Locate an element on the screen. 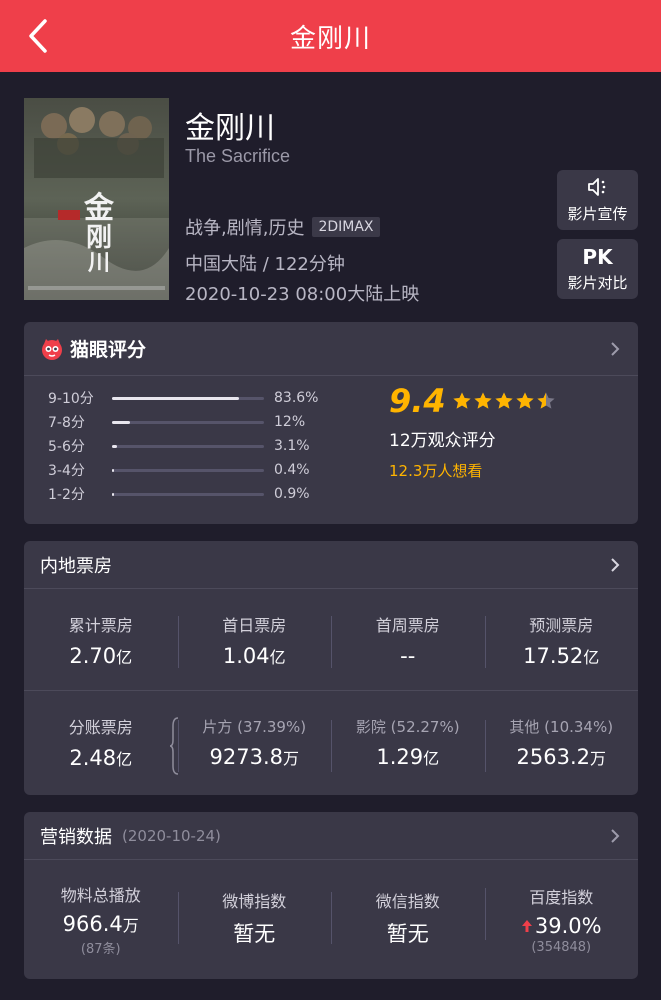 The height and width of the screenshot is (1000, 661). want-to-see-count: 12.3万人想看 is located at coordinates (436, 471).